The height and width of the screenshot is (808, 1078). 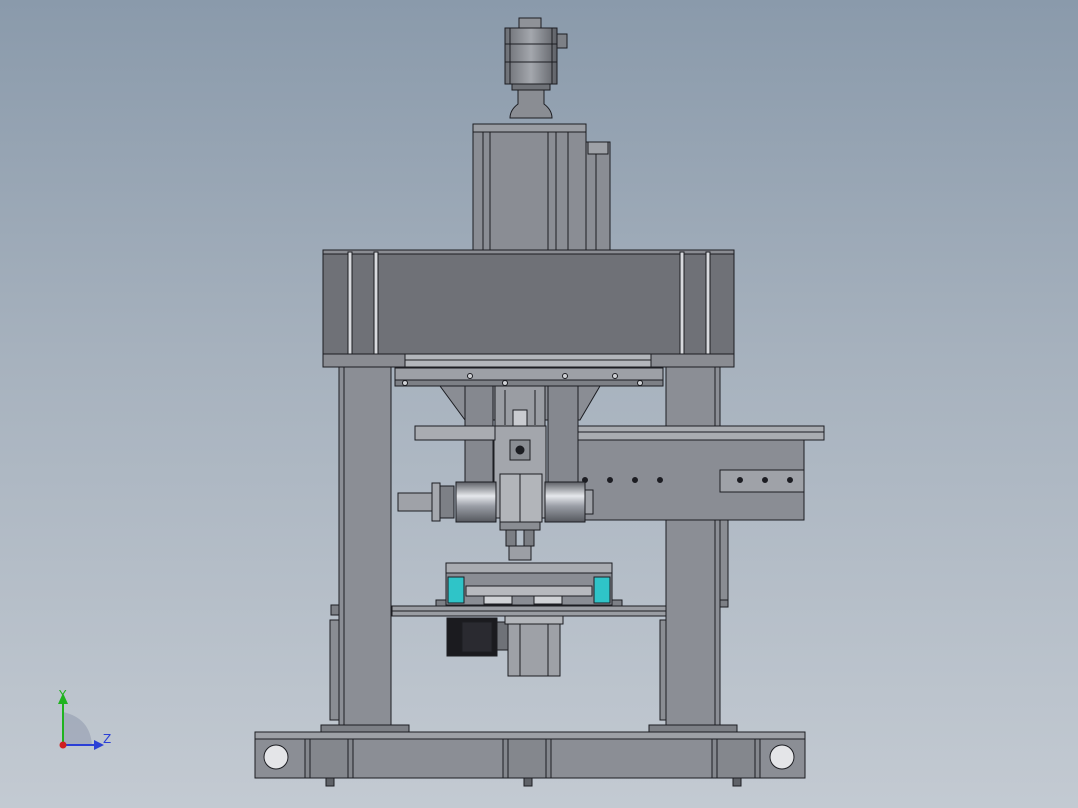 What do you see at coordinates (541, 188) in the screenshot?
I see `vertical-actuator-column` at bounding box center [541, 188].